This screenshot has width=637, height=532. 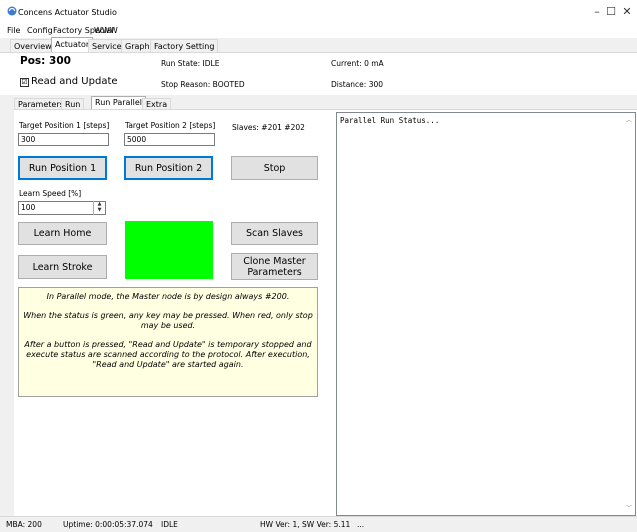 I want to click on app-logo-icon, so click(x=12, y=11).